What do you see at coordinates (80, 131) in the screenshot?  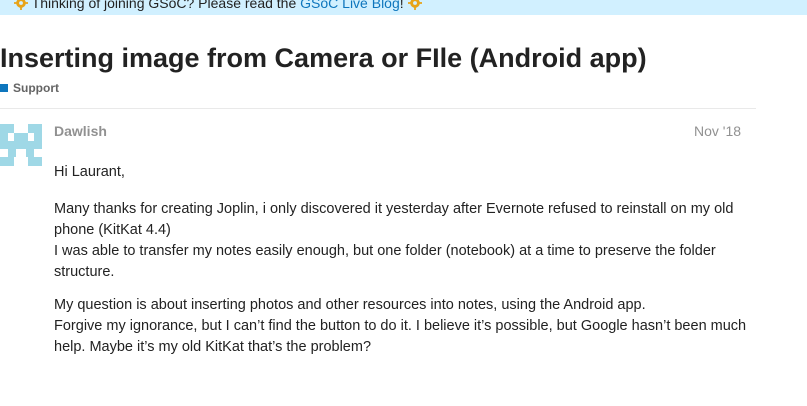 I see `post-username: Dawlish` at bounding box center [80, 131].